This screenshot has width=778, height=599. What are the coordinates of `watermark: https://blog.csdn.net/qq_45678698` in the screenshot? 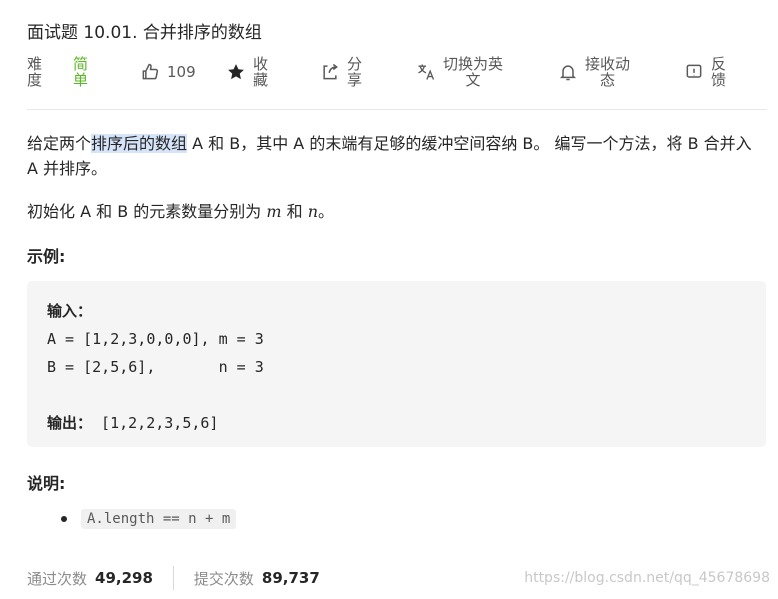 It's located at (647, 578).